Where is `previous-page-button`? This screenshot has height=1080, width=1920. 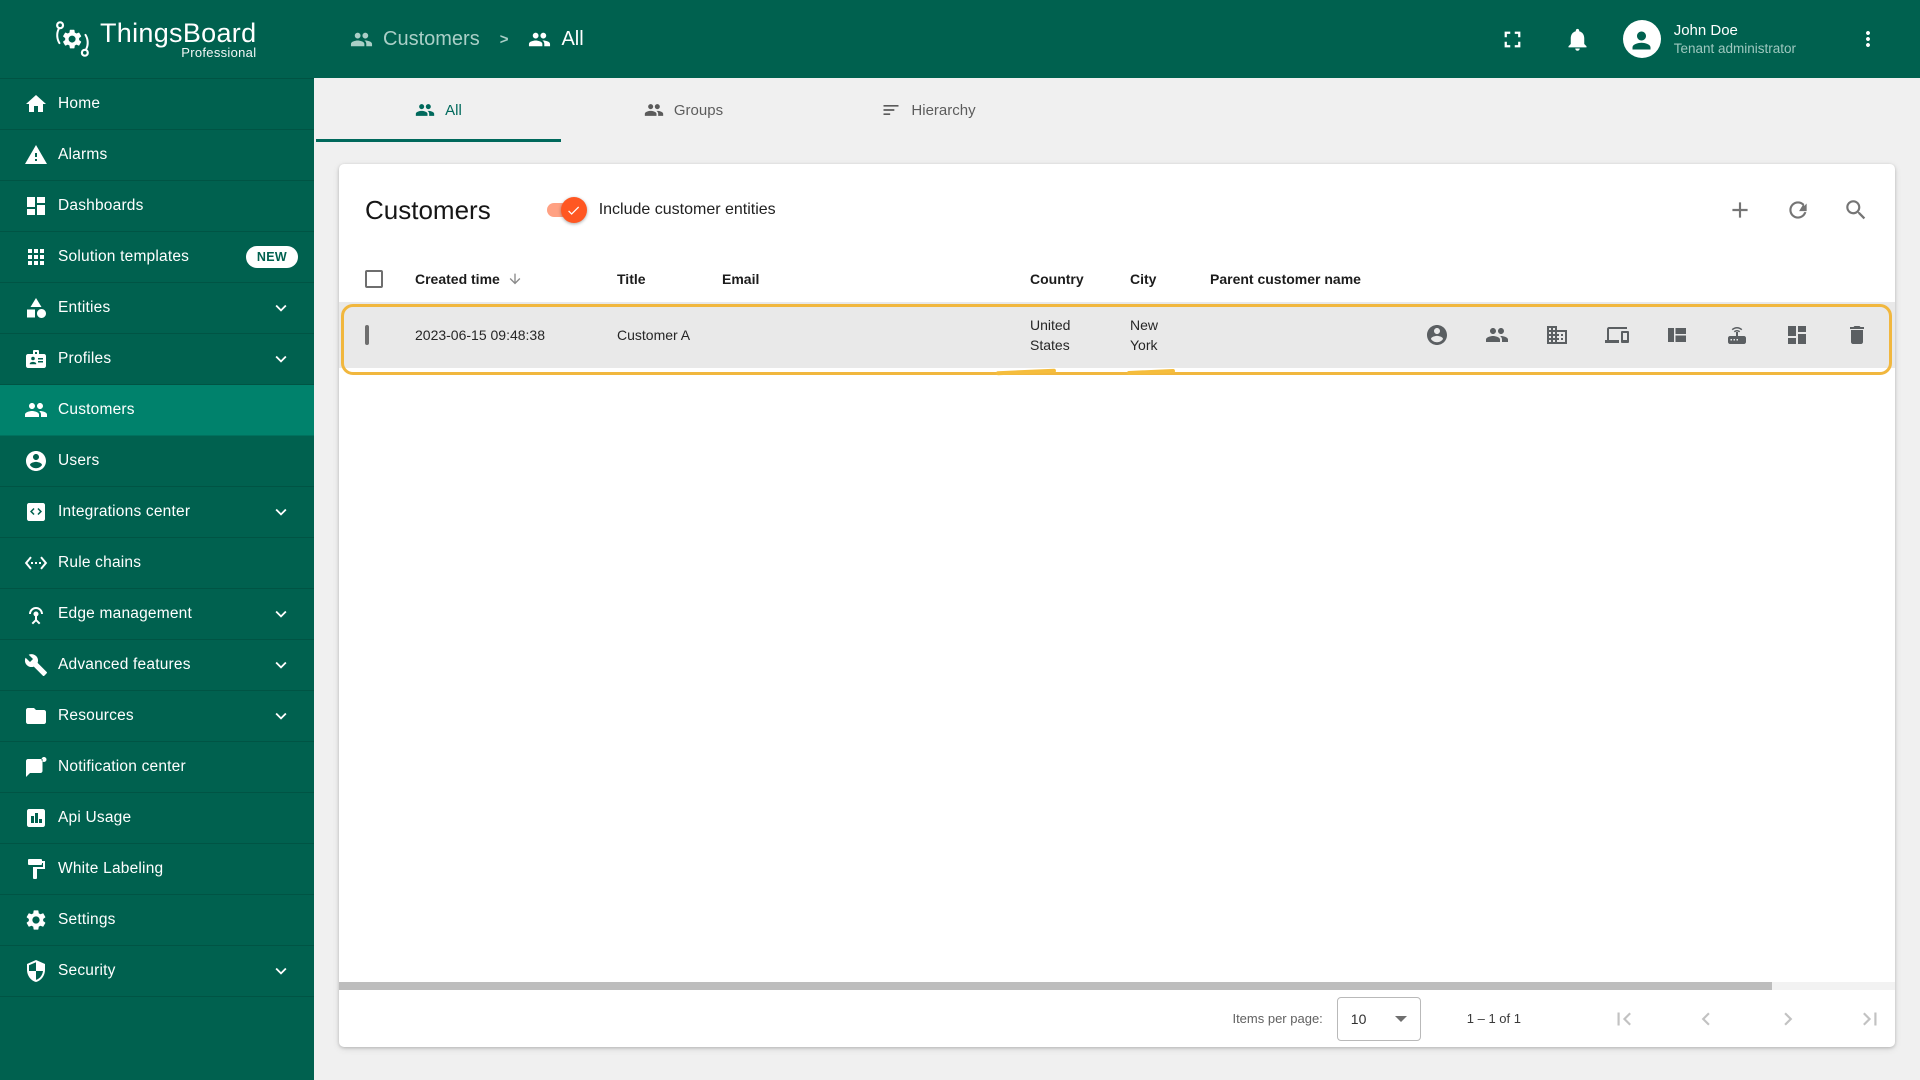 previous-page-button is located at coordinates (1706, 1019).